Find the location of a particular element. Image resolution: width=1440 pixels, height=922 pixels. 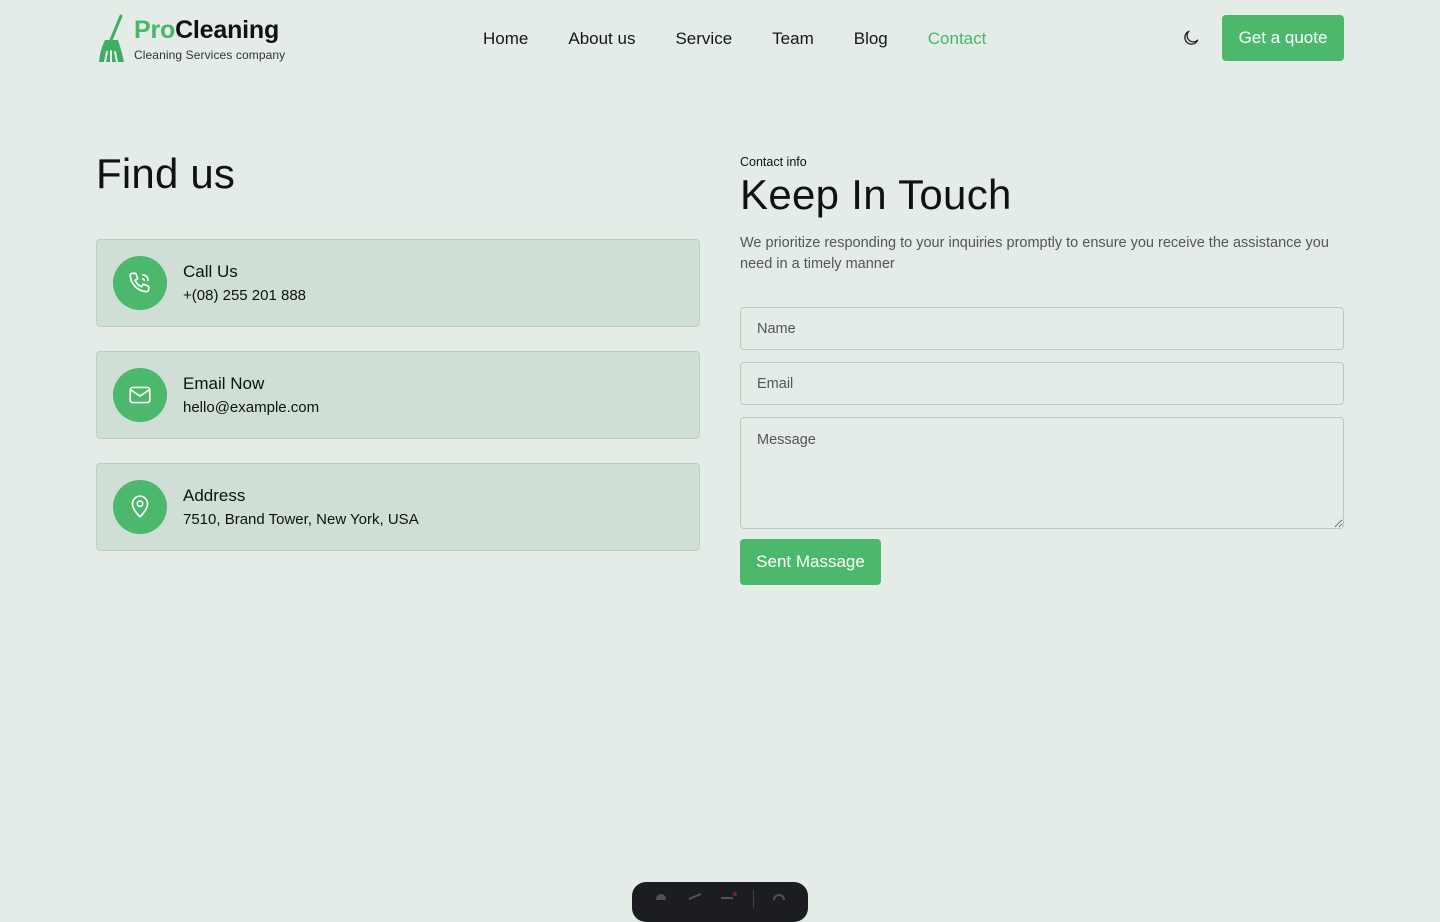

call-card: Call Us +(08) 255 201 888 is located at coordinates (398, 283).